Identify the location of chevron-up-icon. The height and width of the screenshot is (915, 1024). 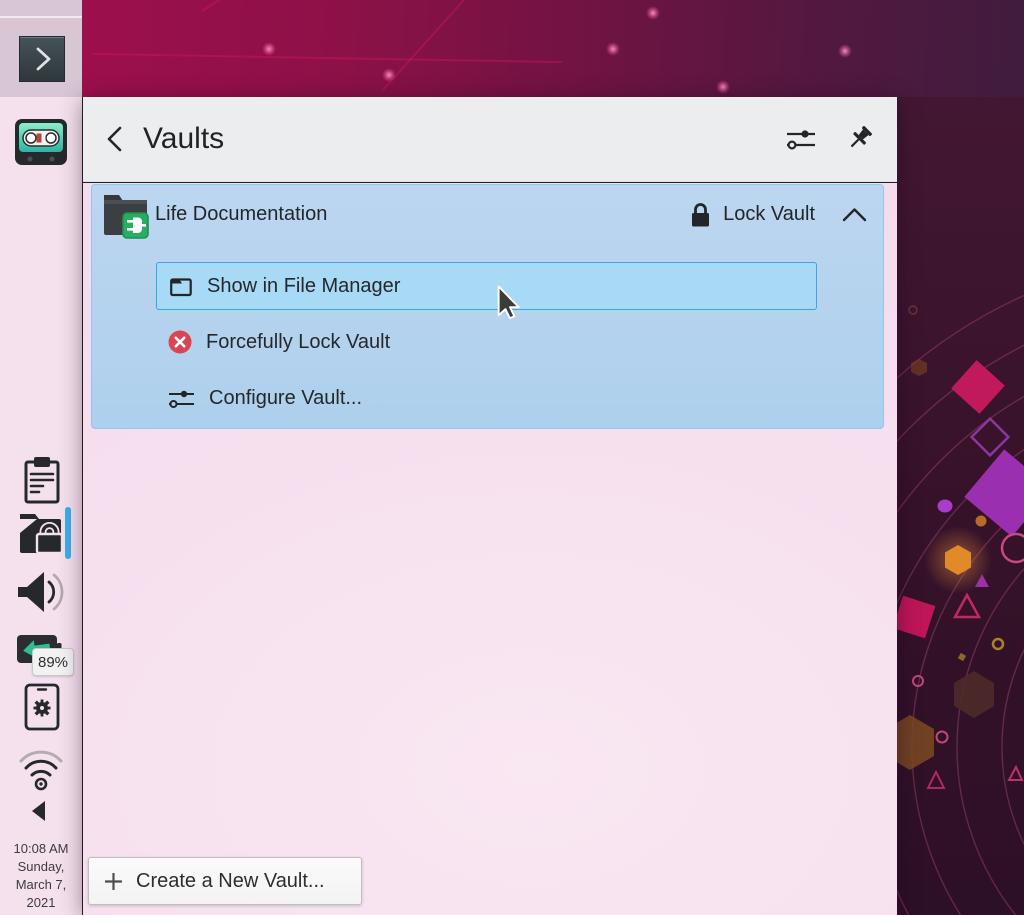
(854, 214).